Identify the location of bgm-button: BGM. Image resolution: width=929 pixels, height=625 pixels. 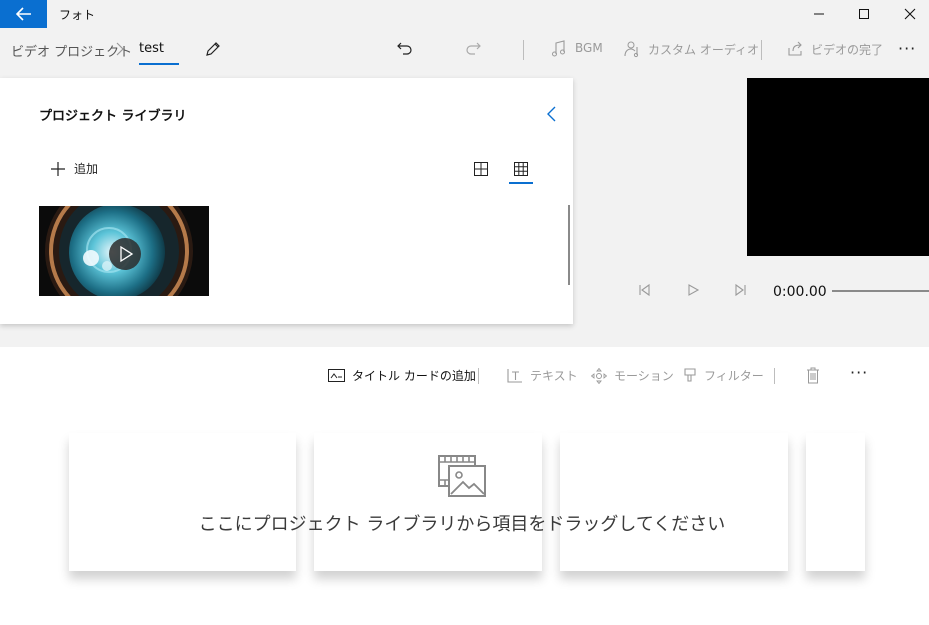
(589, 48).